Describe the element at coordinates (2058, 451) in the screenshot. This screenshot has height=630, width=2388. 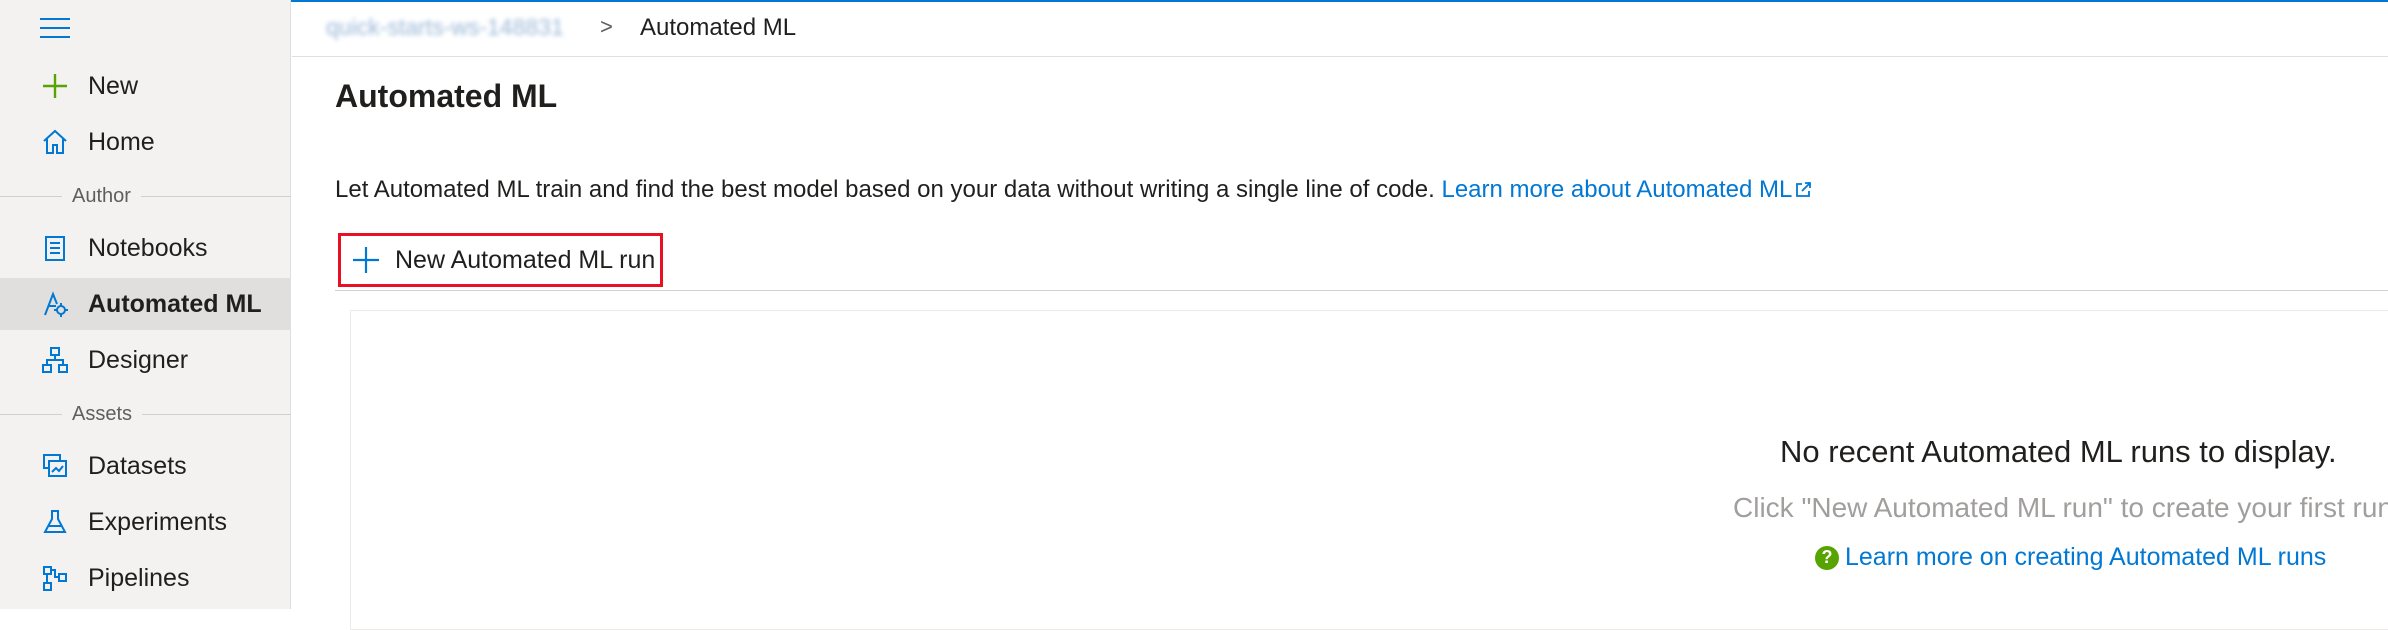
I see `empty-state-title: No recent Automated ML runs to display.` at that location.